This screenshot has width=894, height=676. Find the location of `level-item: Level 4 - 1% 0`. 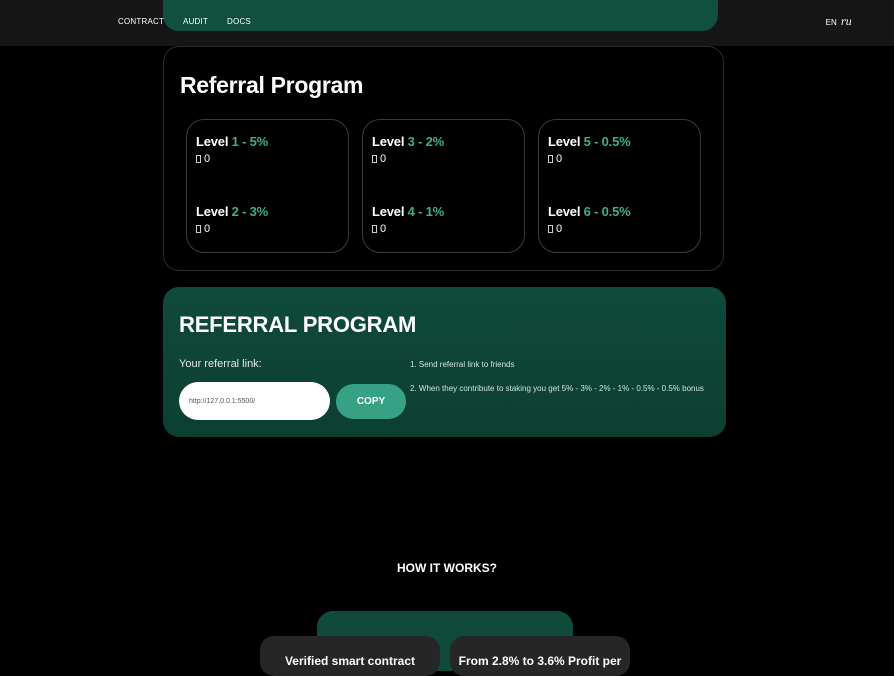

level-item: Level 4 - 1% 0 is located at coordinates (408, 219).